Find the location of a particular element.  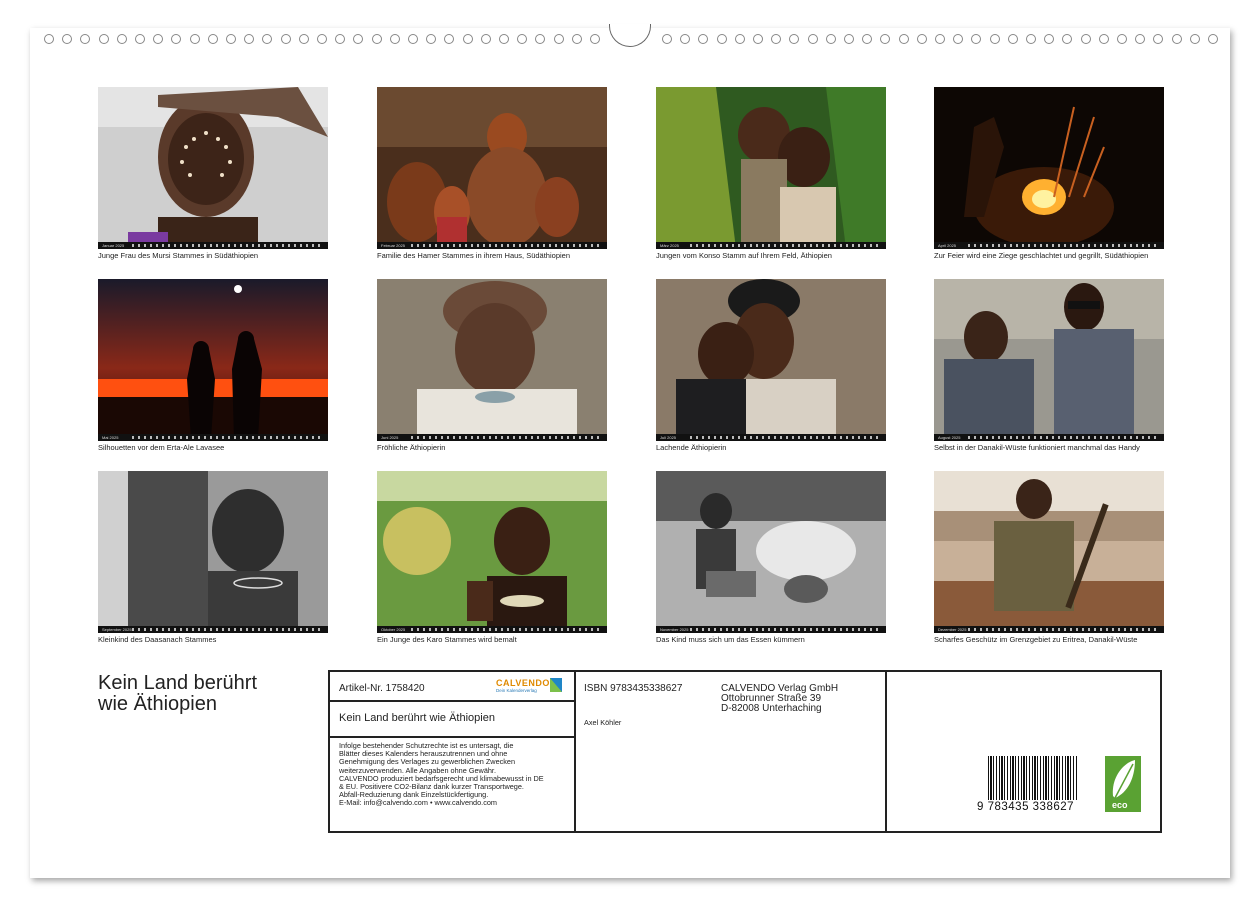

month-strip: April 2025 is located at coordinates (1049, 245).